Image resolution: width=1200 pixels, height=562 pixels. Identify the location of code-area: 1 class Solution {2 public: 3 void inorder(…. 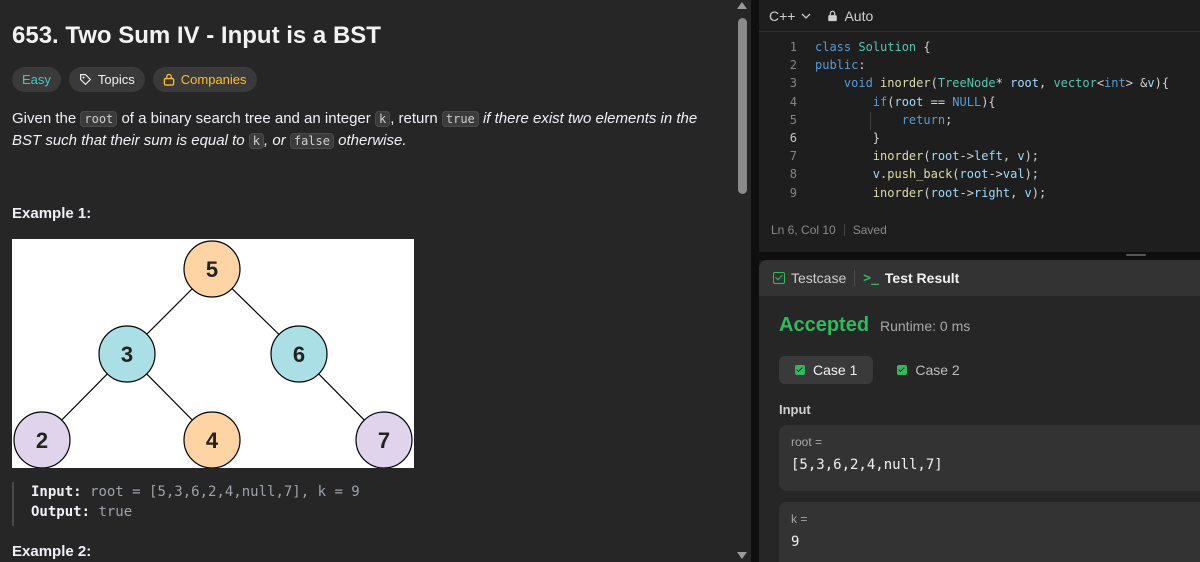
(979, 120).